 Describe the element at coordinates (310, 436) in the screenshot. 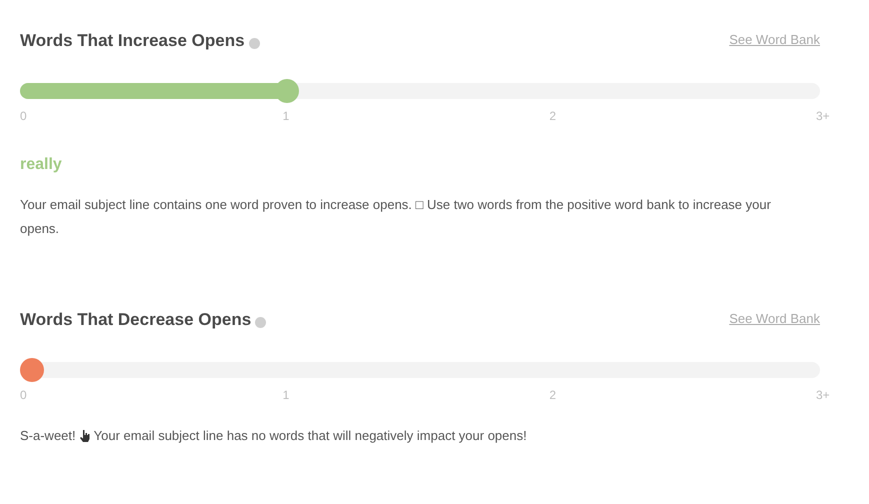

I see `result-message: Your email subject line has no words that will negatively impact your opens!` at that location.